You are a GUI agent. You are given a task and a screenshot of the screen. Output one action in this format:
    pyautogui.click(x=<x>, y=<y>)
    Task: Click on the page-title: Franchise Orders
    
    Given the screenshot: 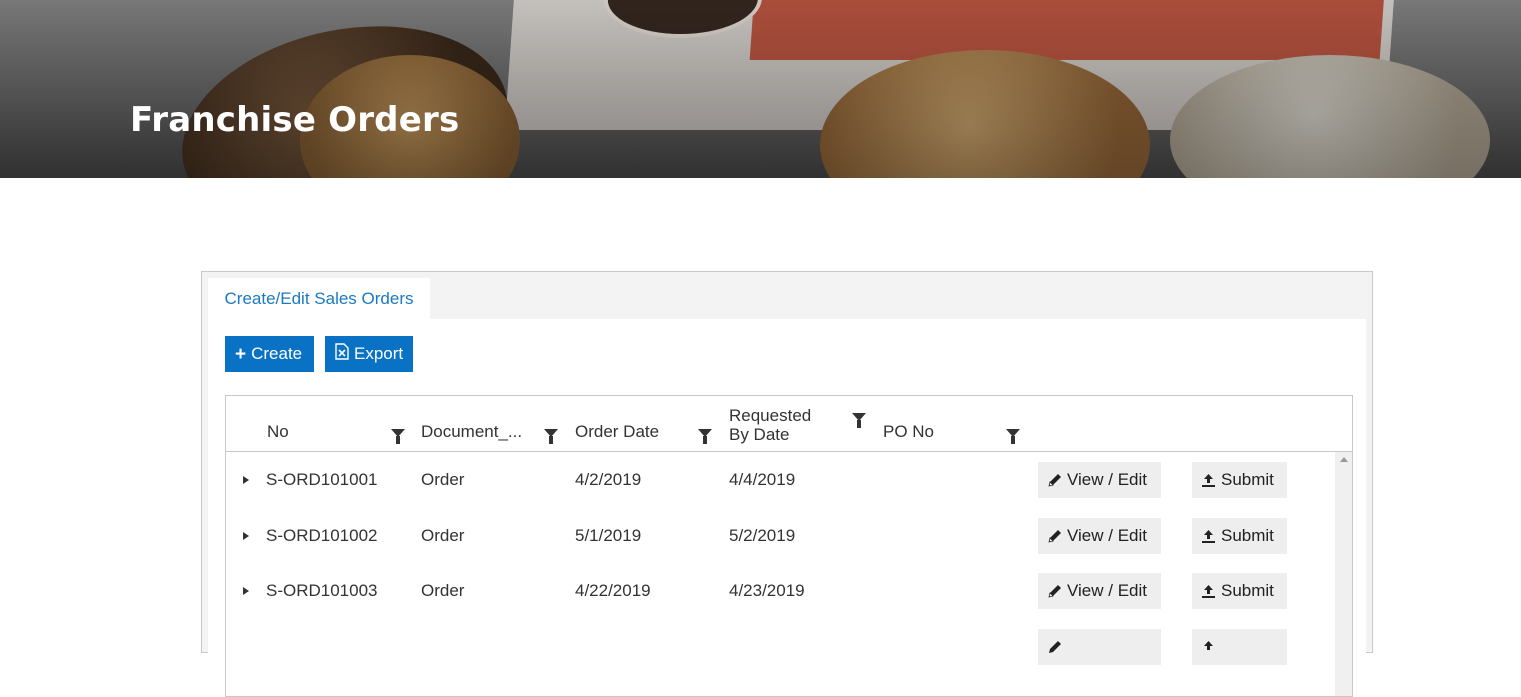 What is the action you would take?
    pyautogui.click(x=295, y=120)
    